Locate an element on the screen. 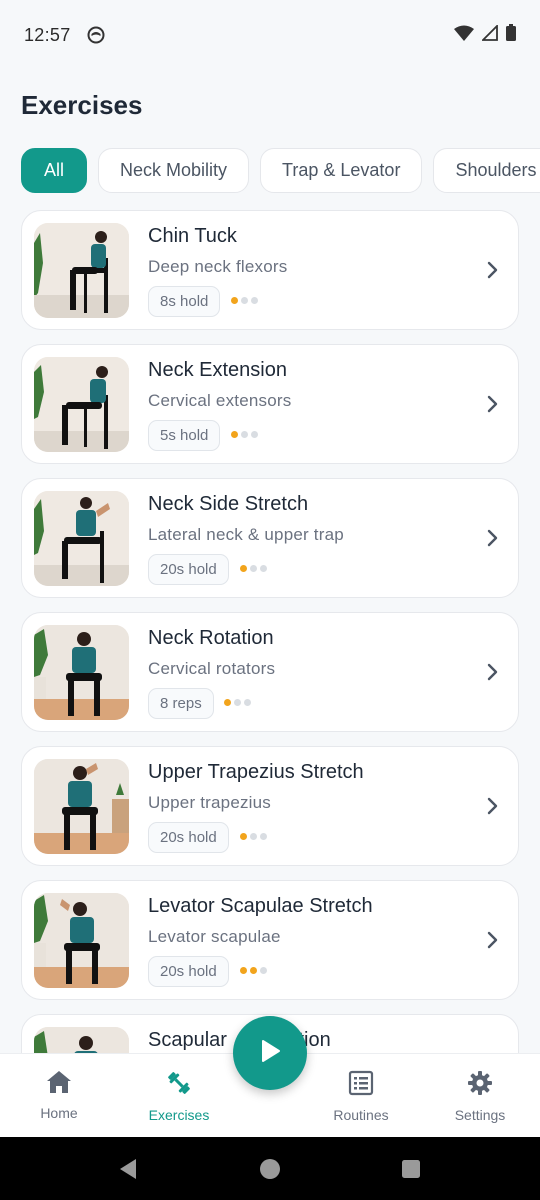 This screenshot has width=540, height=1200. exercise-dose-badge: 5s hold is located at coordinates (184, 435).